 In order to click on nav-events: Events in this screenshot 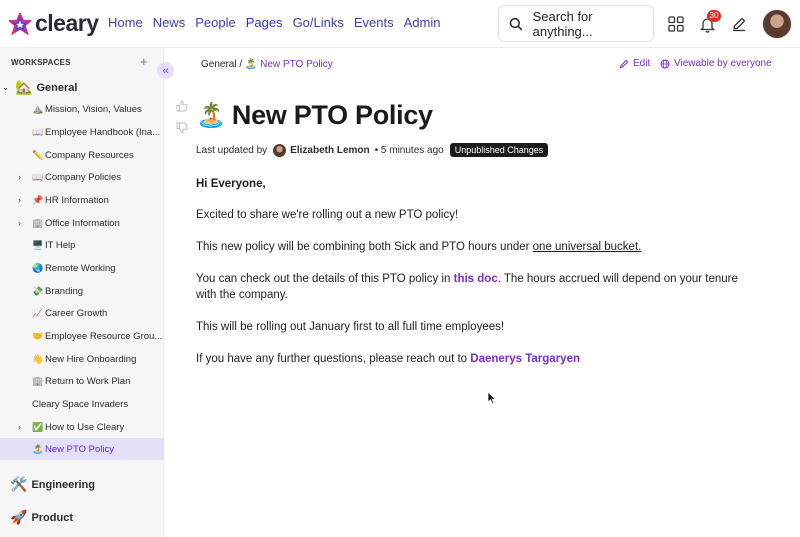, I will do `click(374, 22)`.